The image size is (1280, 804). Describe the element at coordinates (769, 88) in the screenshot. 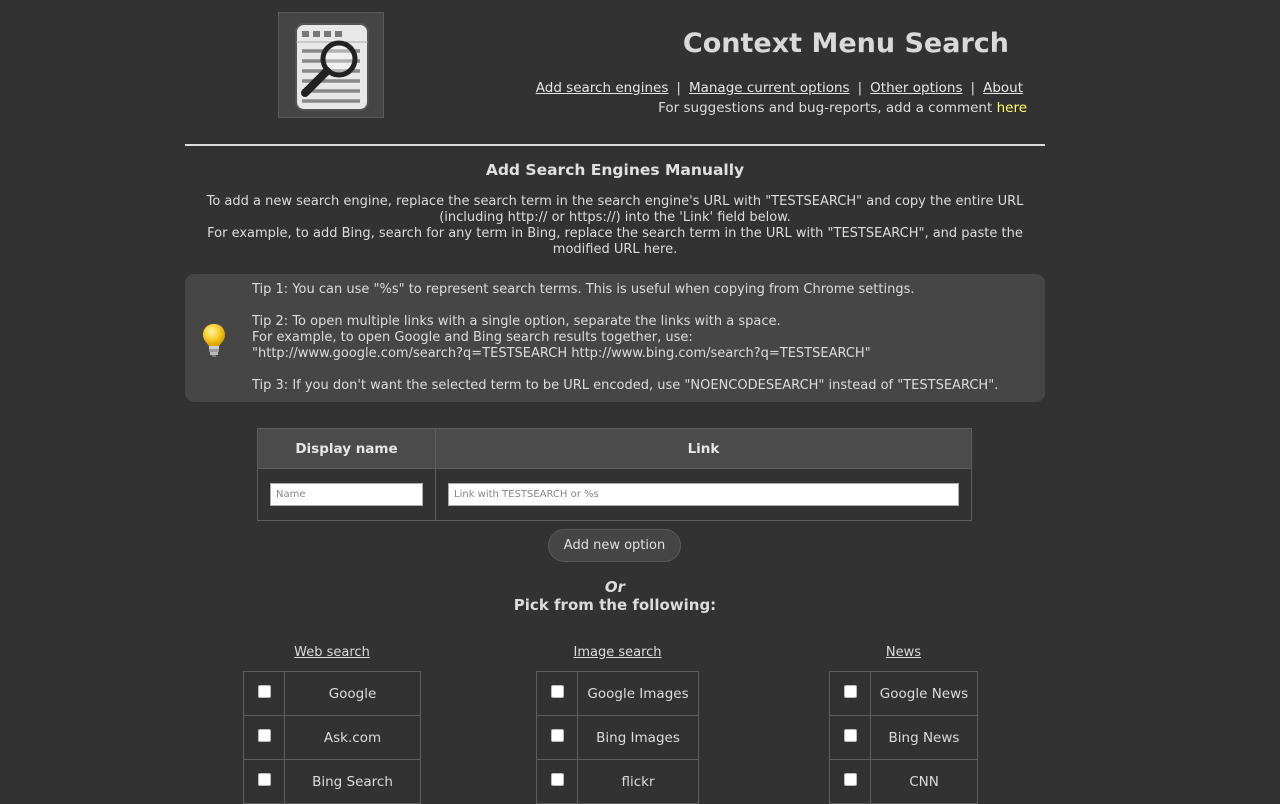

I see `nav-manage-current-options: Manage current options` at that location.